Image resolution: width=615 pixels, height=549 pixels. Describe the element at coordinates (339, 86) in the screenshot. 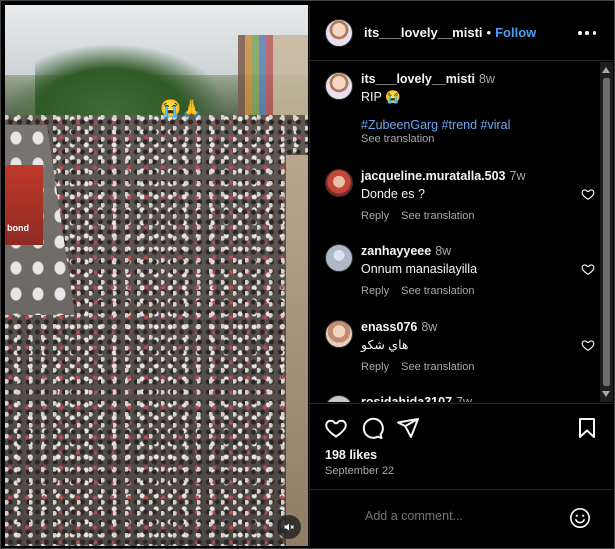

I see `caption-avatar` at that location.